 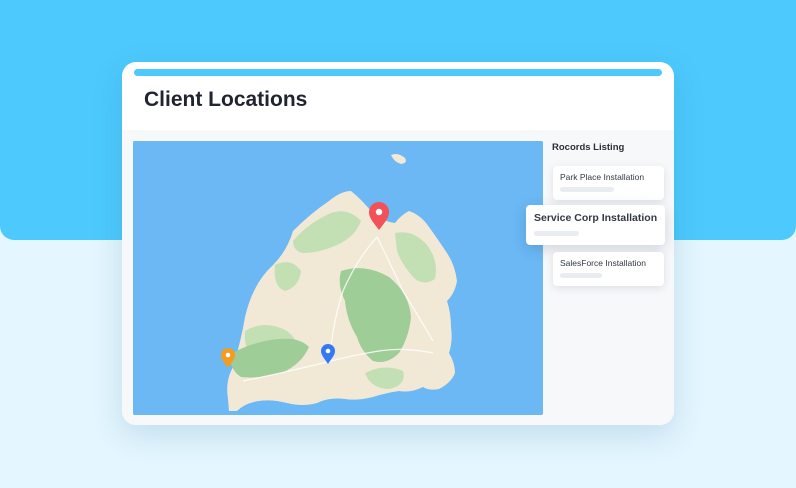 What do you see at coordinates (588, 147) in the screenshot?
I see `records-listing-heading: Rocords Listing` at bounding box center [588, 147].